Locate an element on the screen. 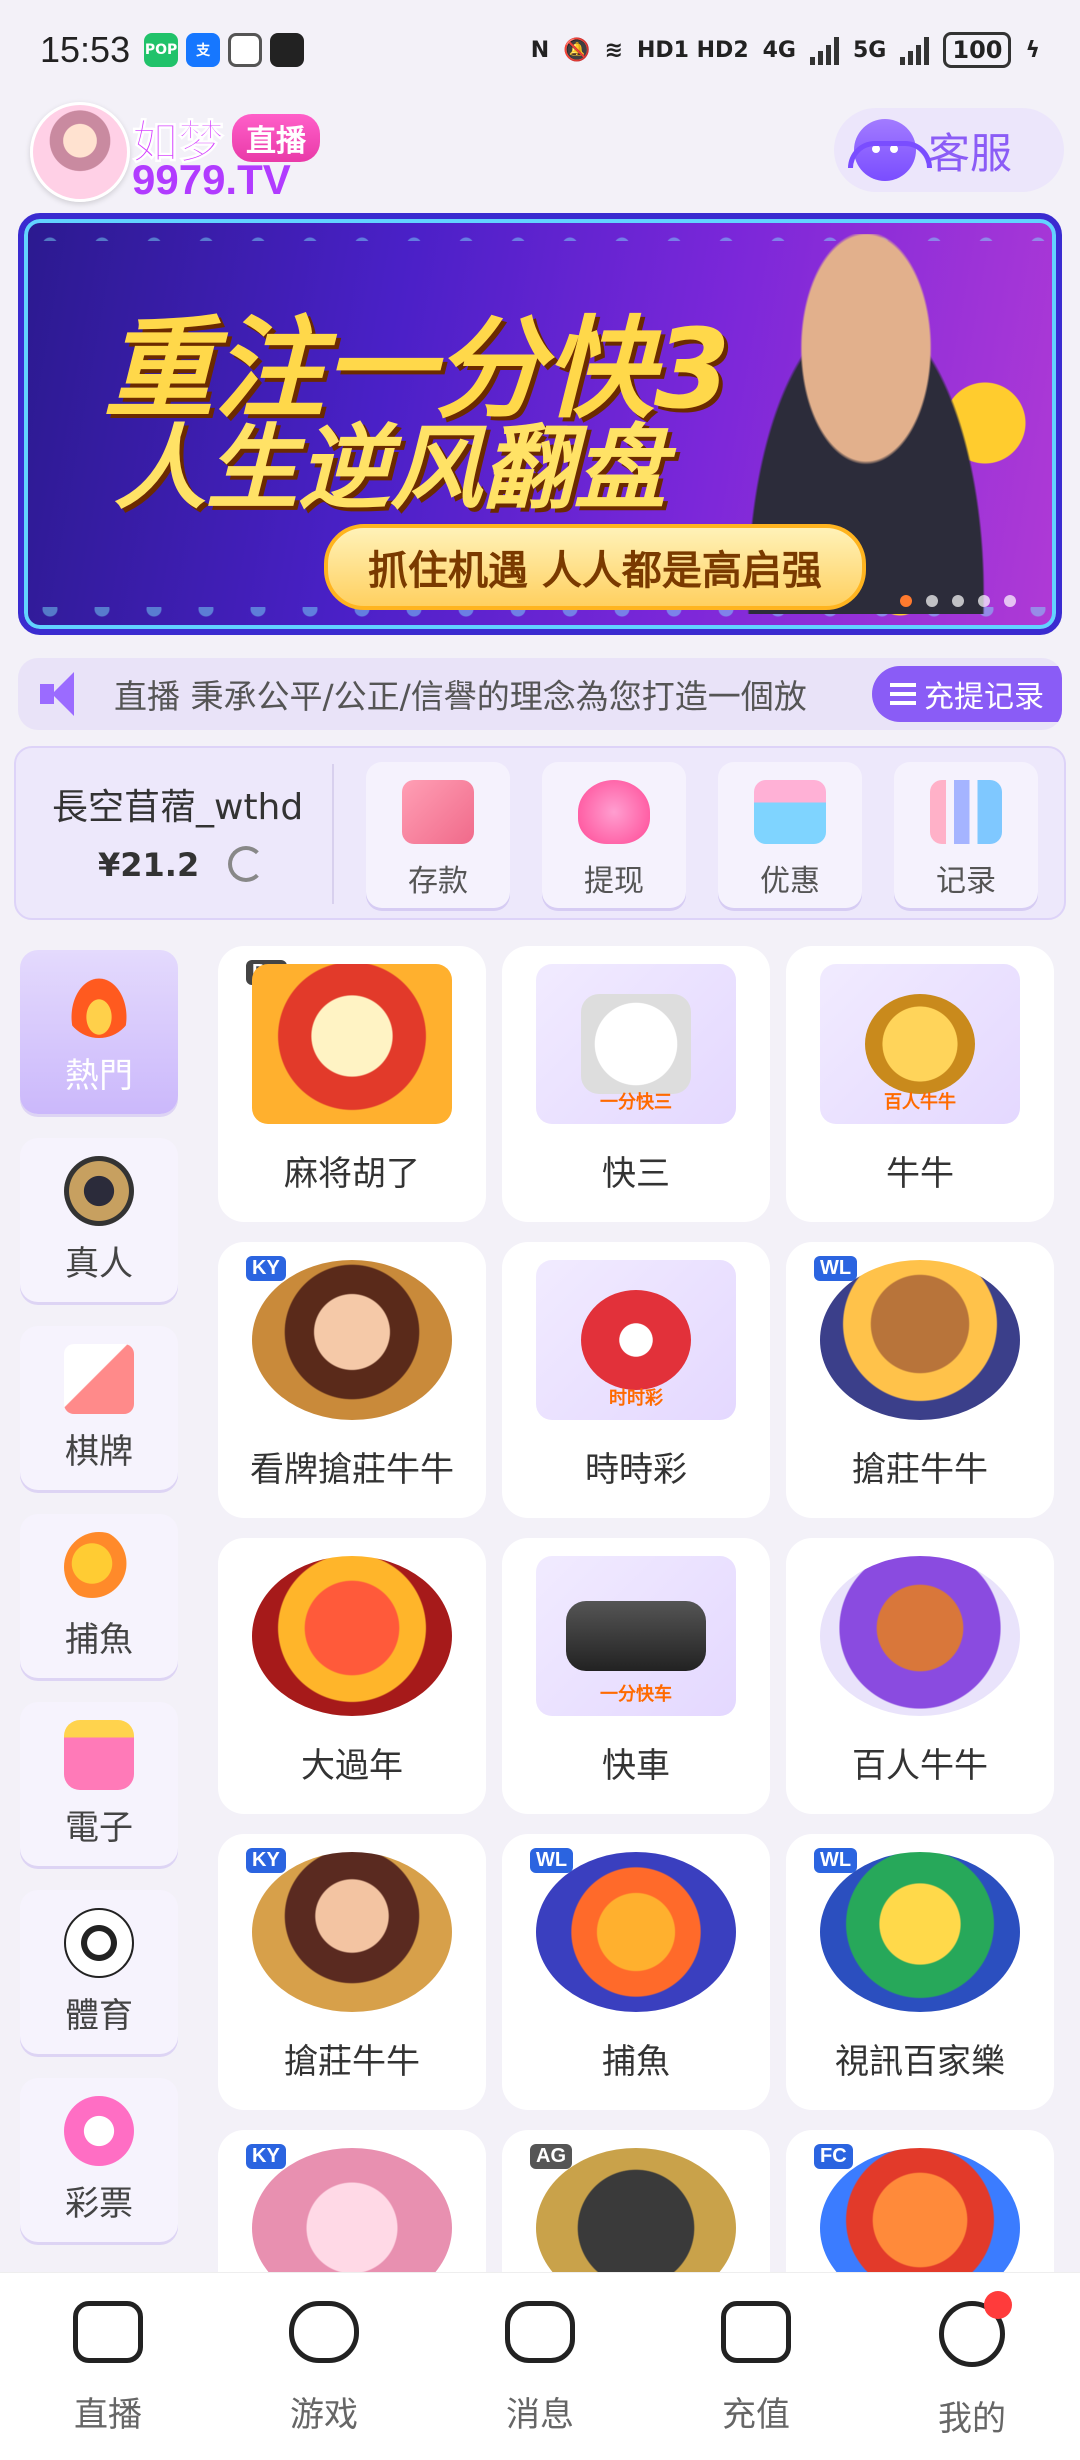 This screenshot has width=1080, height=2460. tab-profile: 我的 is located at coordinates (972, 2375).